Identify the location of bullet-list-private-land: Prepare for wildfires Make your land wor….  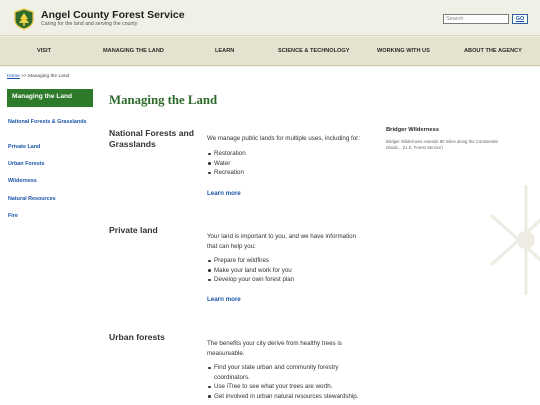
(250, 270).